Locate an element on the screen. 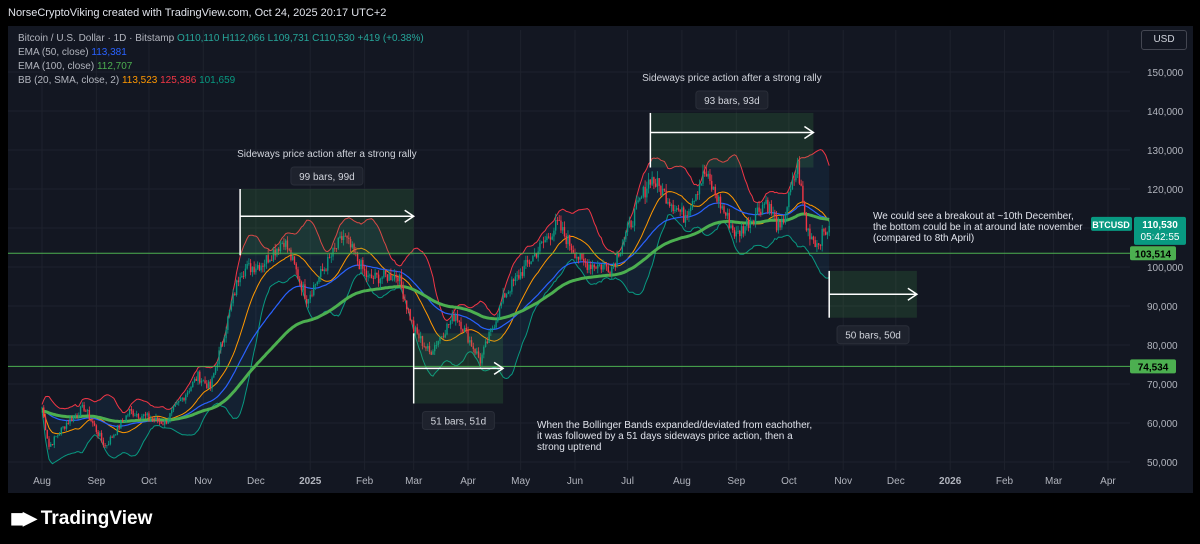  y-tick-label: 60,000 is located at coordinates (1162, 424).